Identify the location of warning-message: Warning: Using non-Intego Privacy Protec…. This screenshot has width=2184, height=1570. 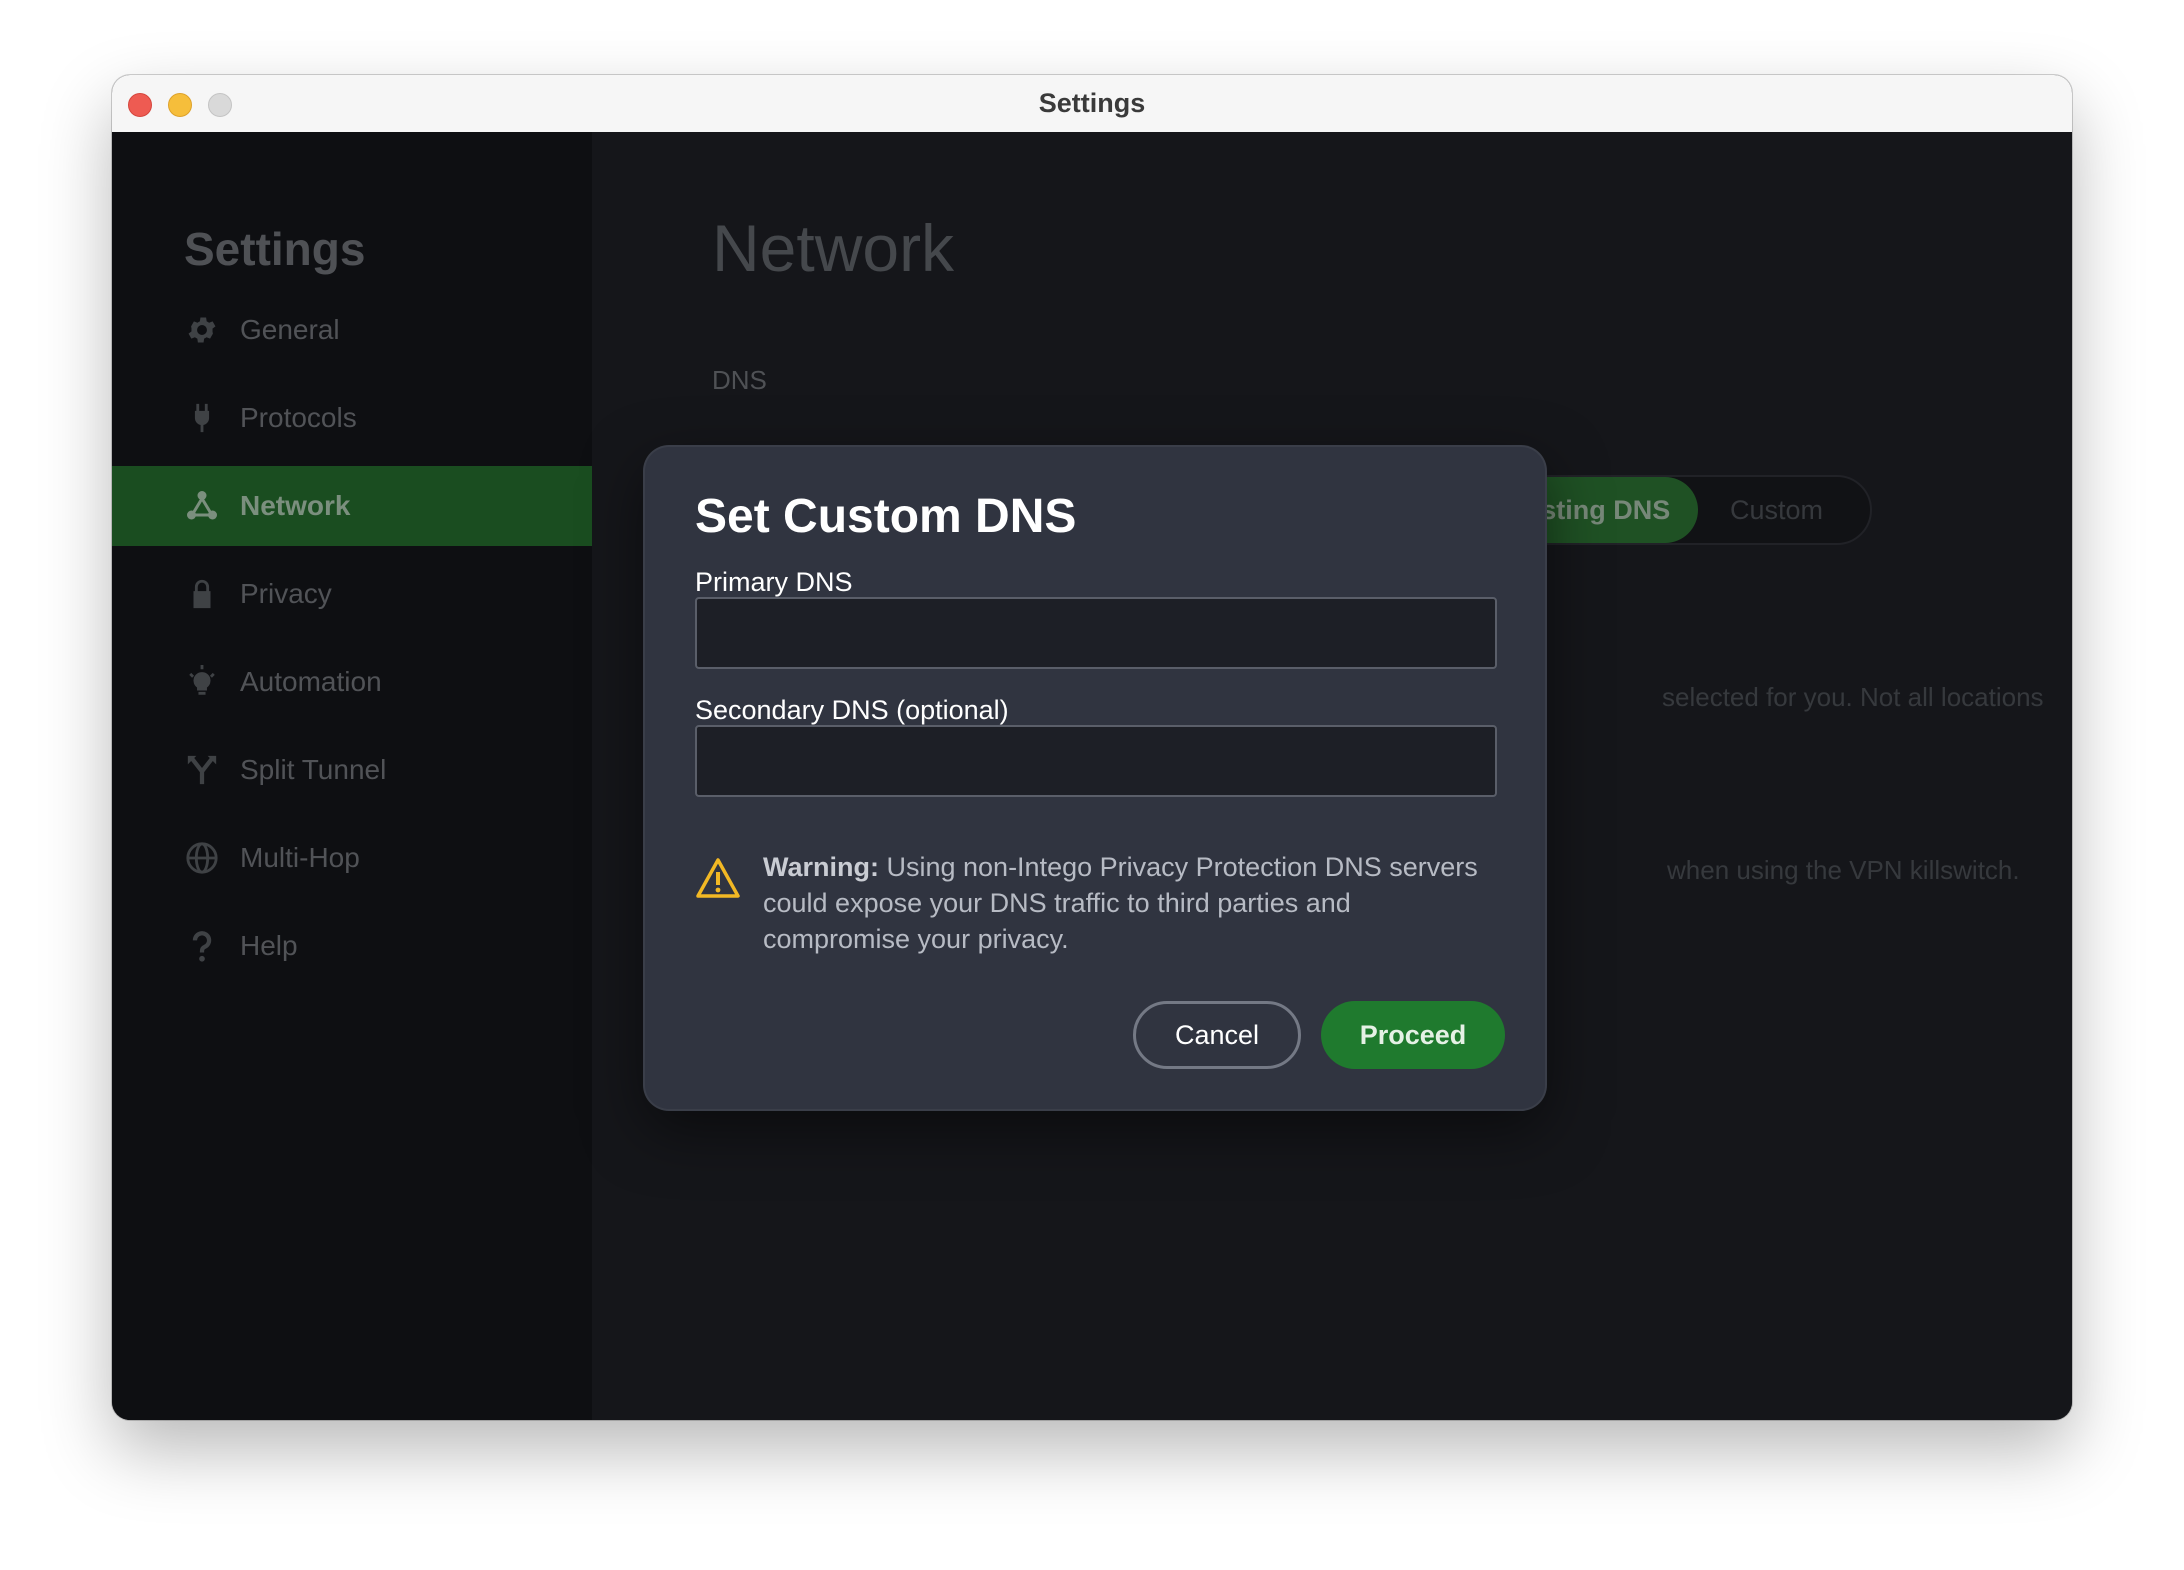
(1133, 903).